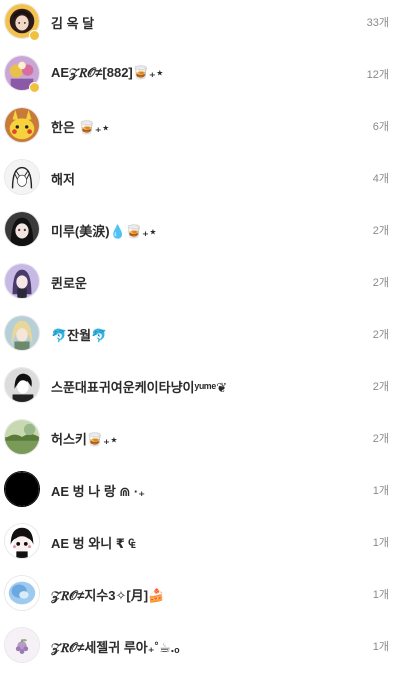 Image resolution: width=402 pixels, height=676 pixels. I want to click on list-item: 𝒵𝑅𝒪≠지수3✧[月]🍰 1개, so click(201, 598).